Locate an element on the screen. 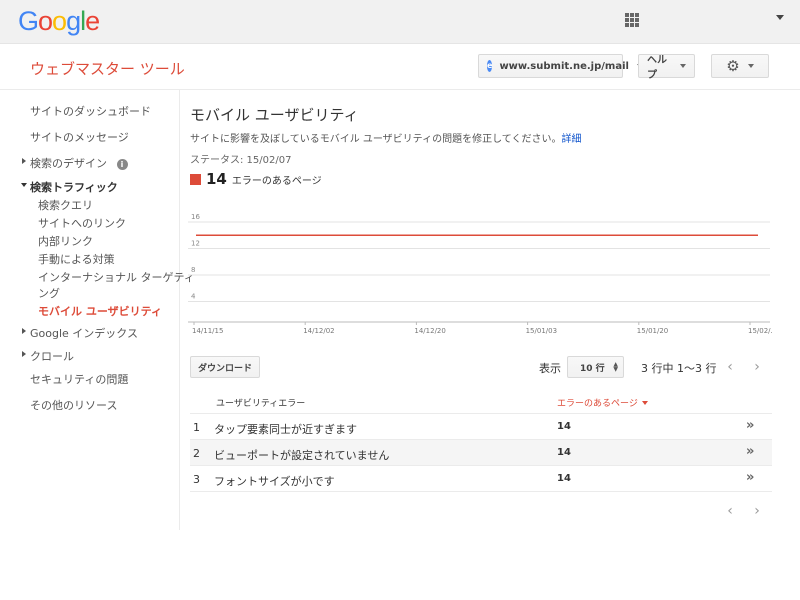 The image size is (800, 600). y-tick-label: 8 is located at coordinates (193, 270).